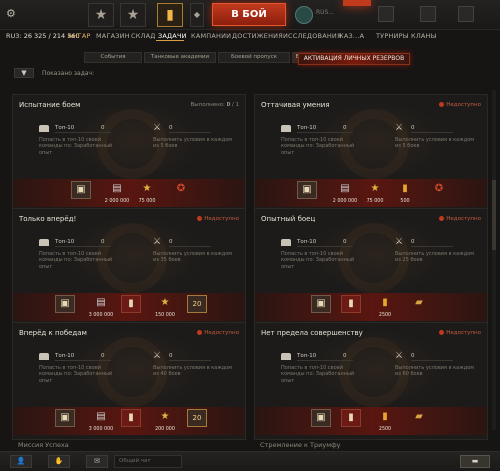 The height and width of the screenshot is (471, 500). Describe the element at coordinates (133, 15) in the screenshot. I see `rank-slot-2-icon: ★` at that location.